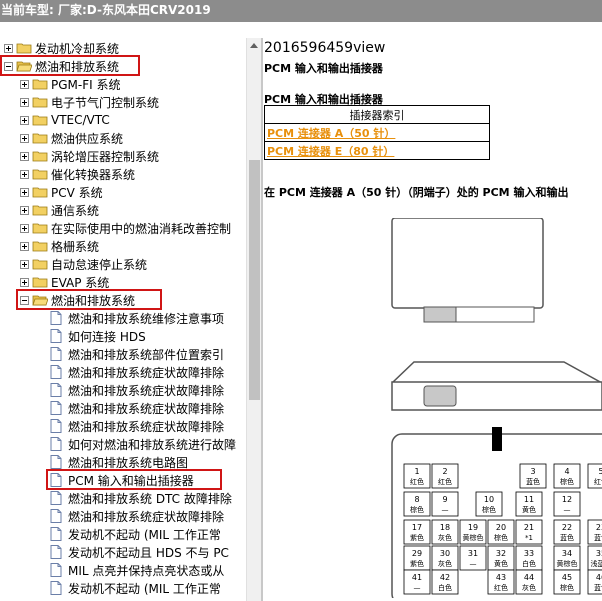 The image size is (602, 601). What do you see at coordinates (596, 563) in the screenshot?
I see `pin-wire-color: 浅蓝色` at bounding box center [596, 563].